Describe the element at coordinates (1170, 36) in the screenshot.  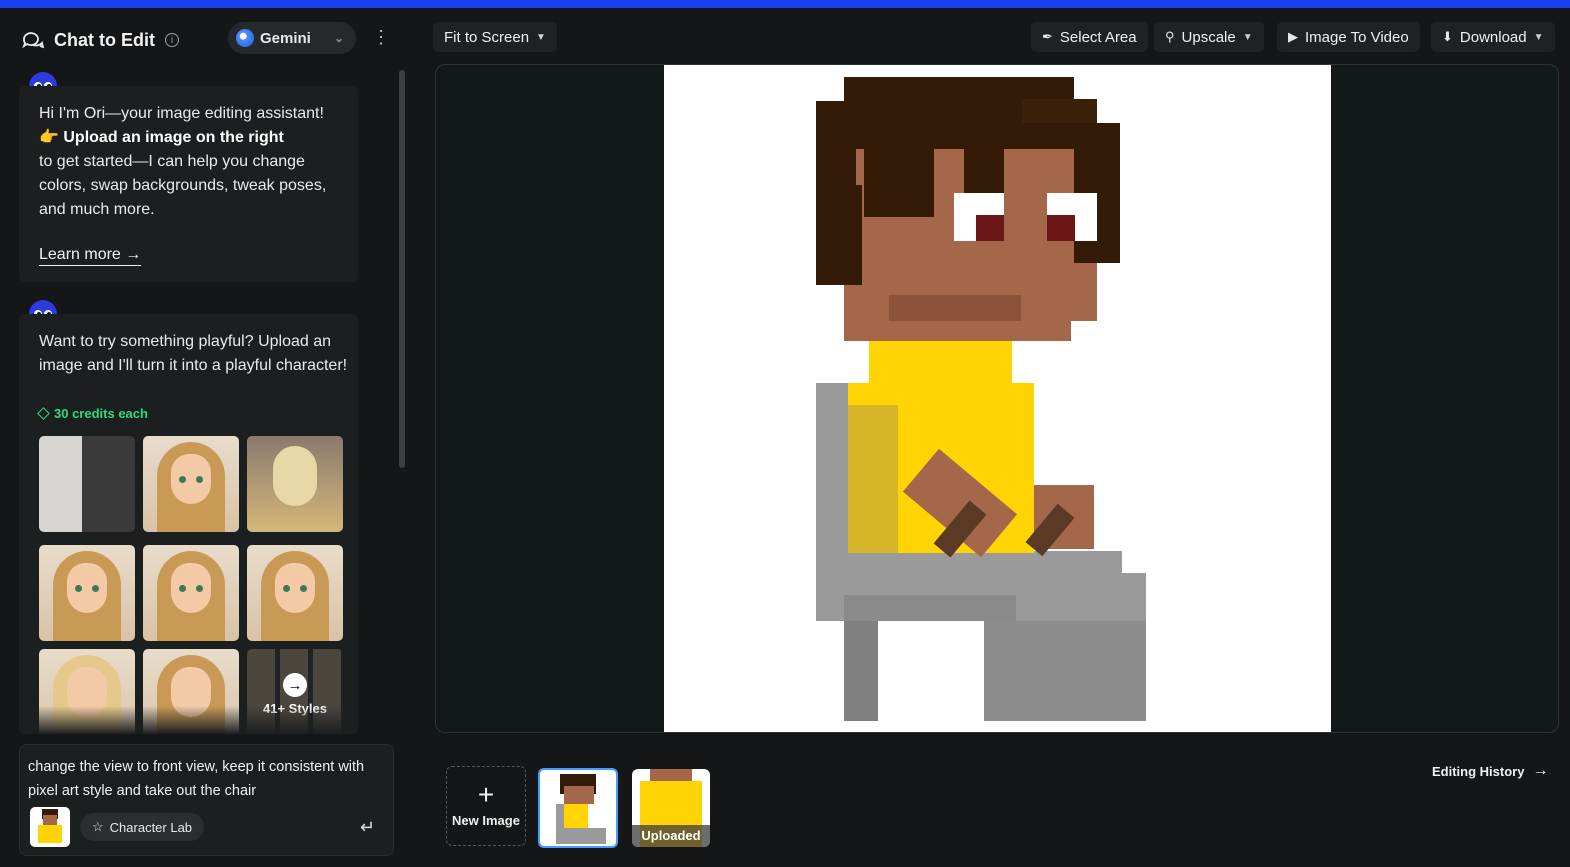
I see `zoom-icon: ⚲` at that location.